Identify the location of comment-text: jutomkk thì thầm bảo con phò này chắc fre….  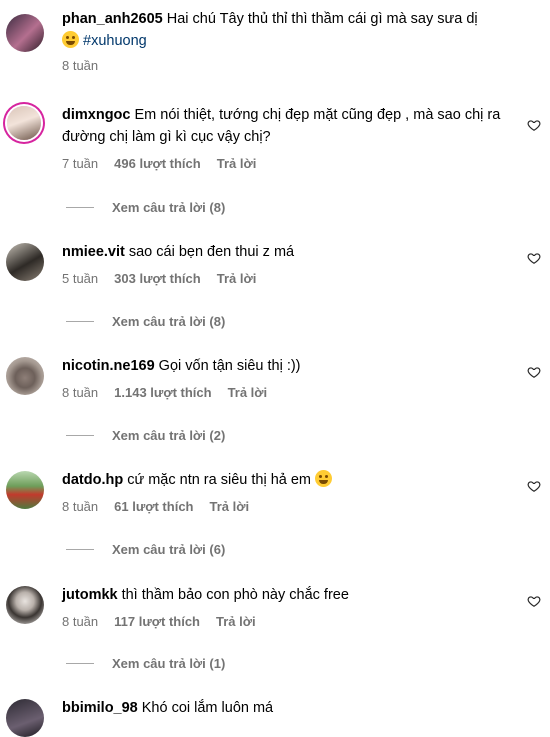
(287, 595).